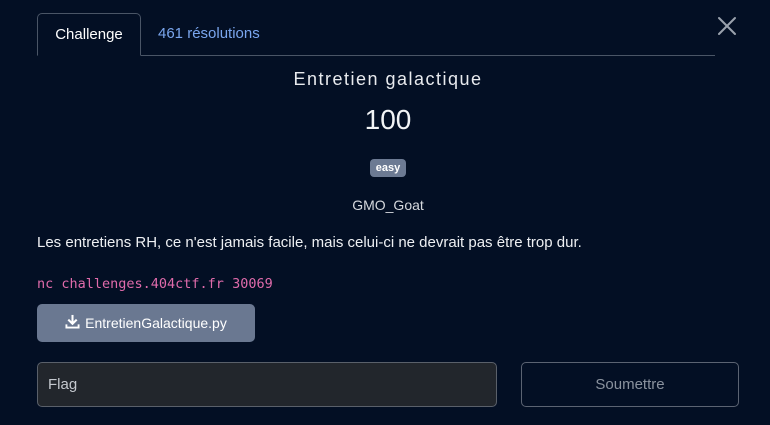  Describe the element at coordinates (156, 323) in the screenshot. I see `download-file-label: EntretienGalactique.py` at that location.